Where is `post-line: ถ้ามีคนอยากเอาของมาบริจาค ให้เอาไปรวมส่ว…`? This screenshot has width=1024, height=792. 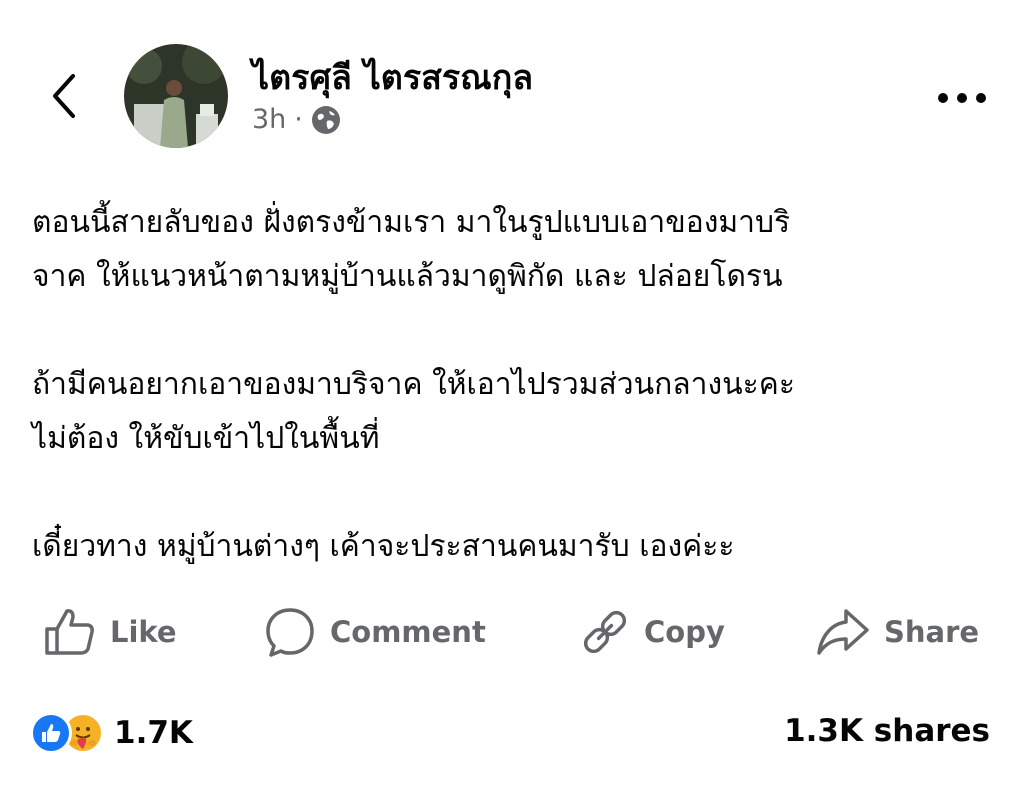
post-line: ถ้ามีคนอยากเอาของมาบริจาค ให้เอาไปรวมส่ว… is located at coordinates (413, 384).